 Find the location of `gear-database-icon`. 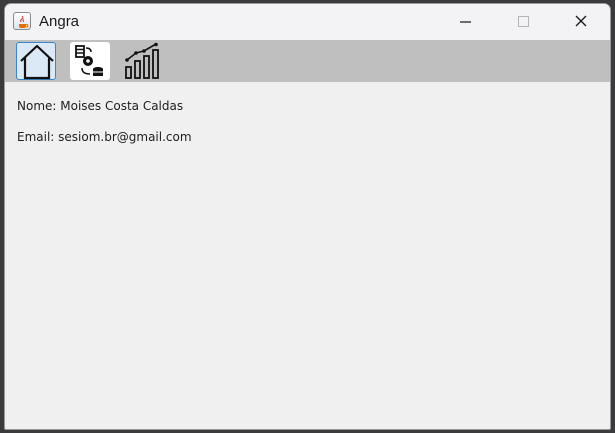

gear-database-icon is located at coordinates (89, 60).